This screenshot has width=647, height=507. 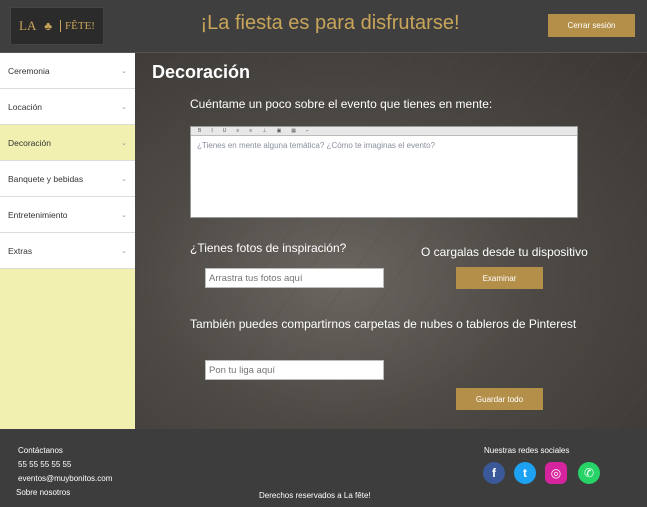 What do you see at coordinates (294, 370) in the screenshot?
I see `link-input` at bounding box center [294, 370].